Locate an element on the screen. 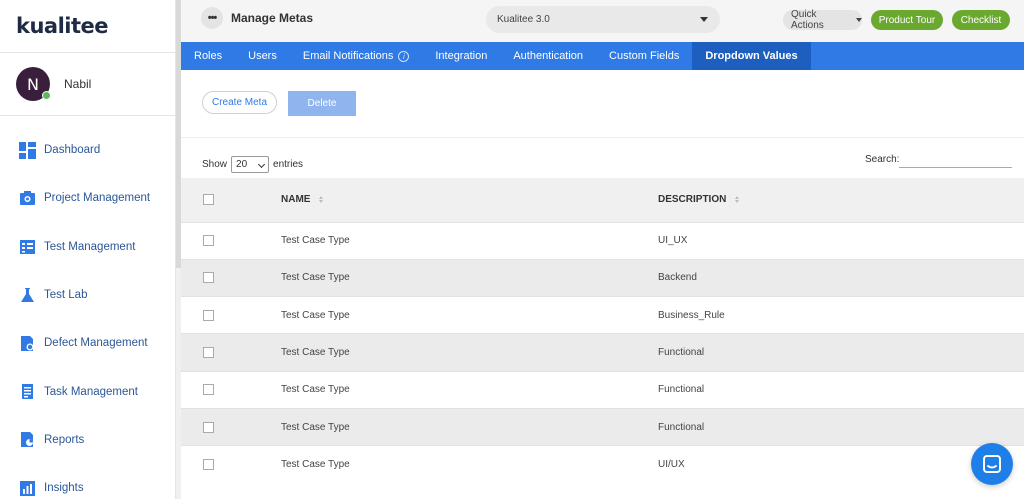  avatar: N is located at coordinates (33, 84).